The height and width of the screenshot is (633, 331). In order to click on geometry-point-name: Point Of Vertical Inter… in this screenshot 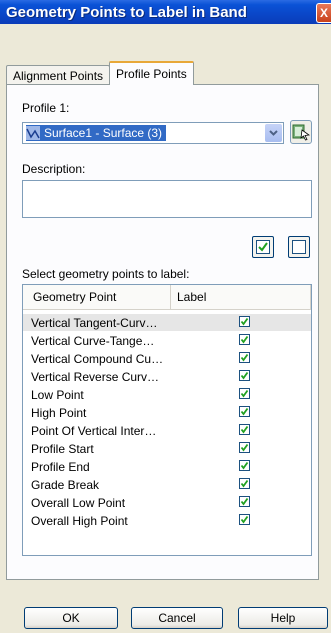, I will do `click(94, 430)`.